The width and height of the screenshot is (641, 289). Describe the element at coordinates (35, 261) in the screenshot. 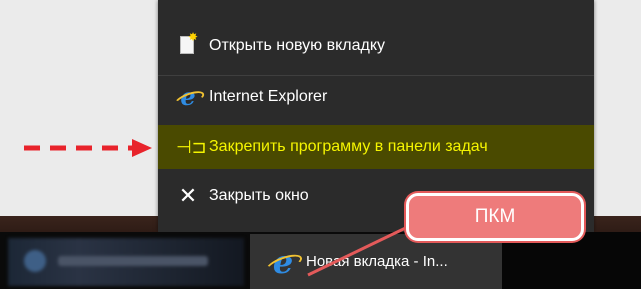

I see `app-icon` at that location.